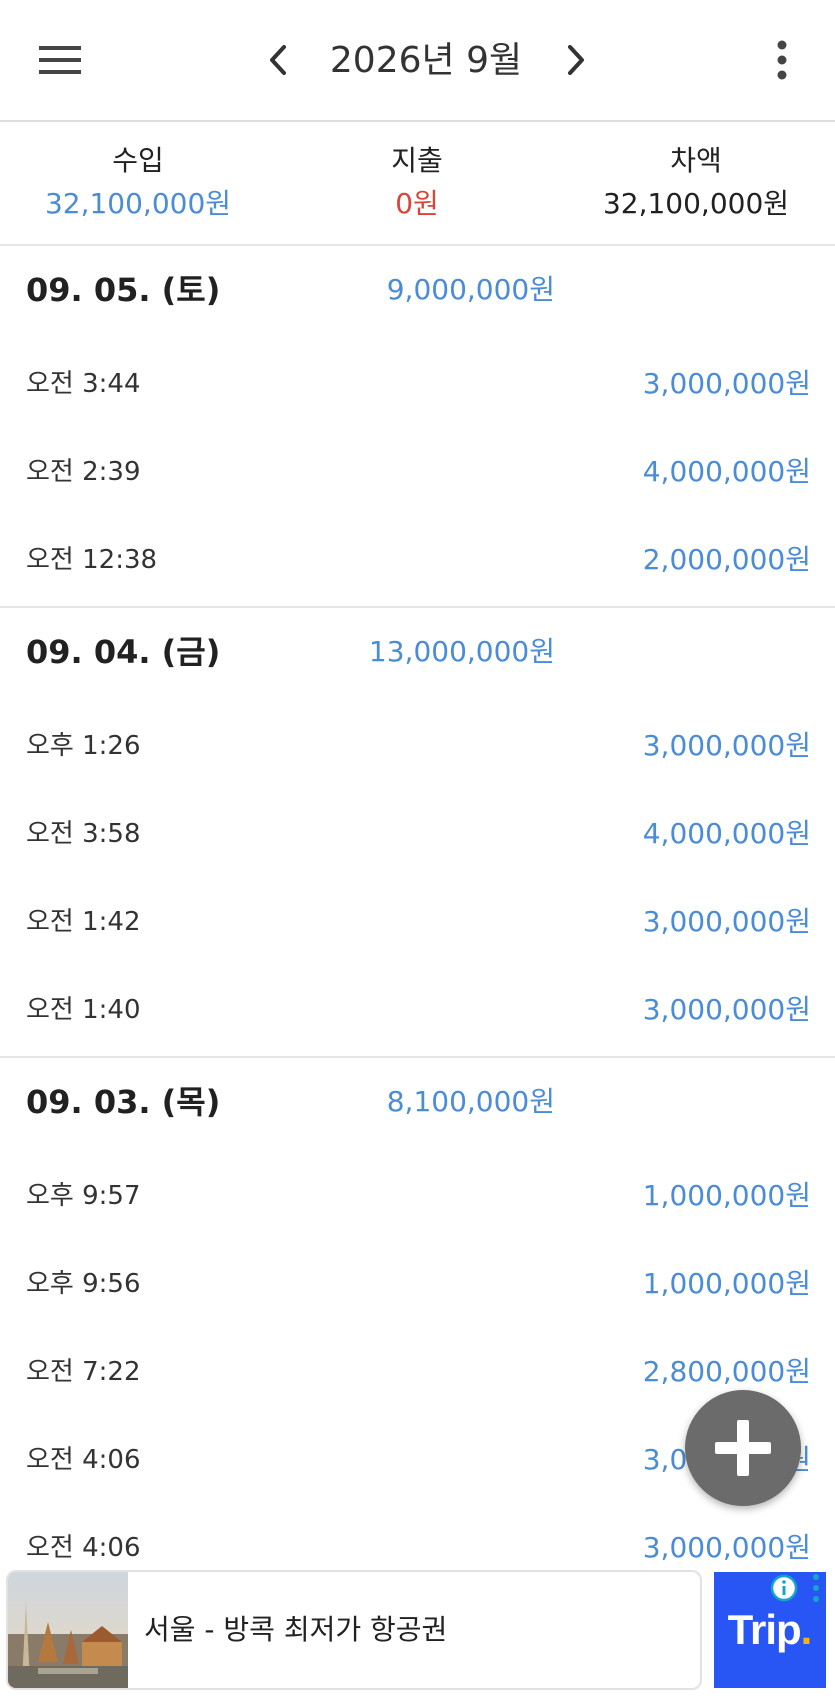  I want to click on ad-card: 서울 - 방콕 최저가 항공권, so click(354, 1630).